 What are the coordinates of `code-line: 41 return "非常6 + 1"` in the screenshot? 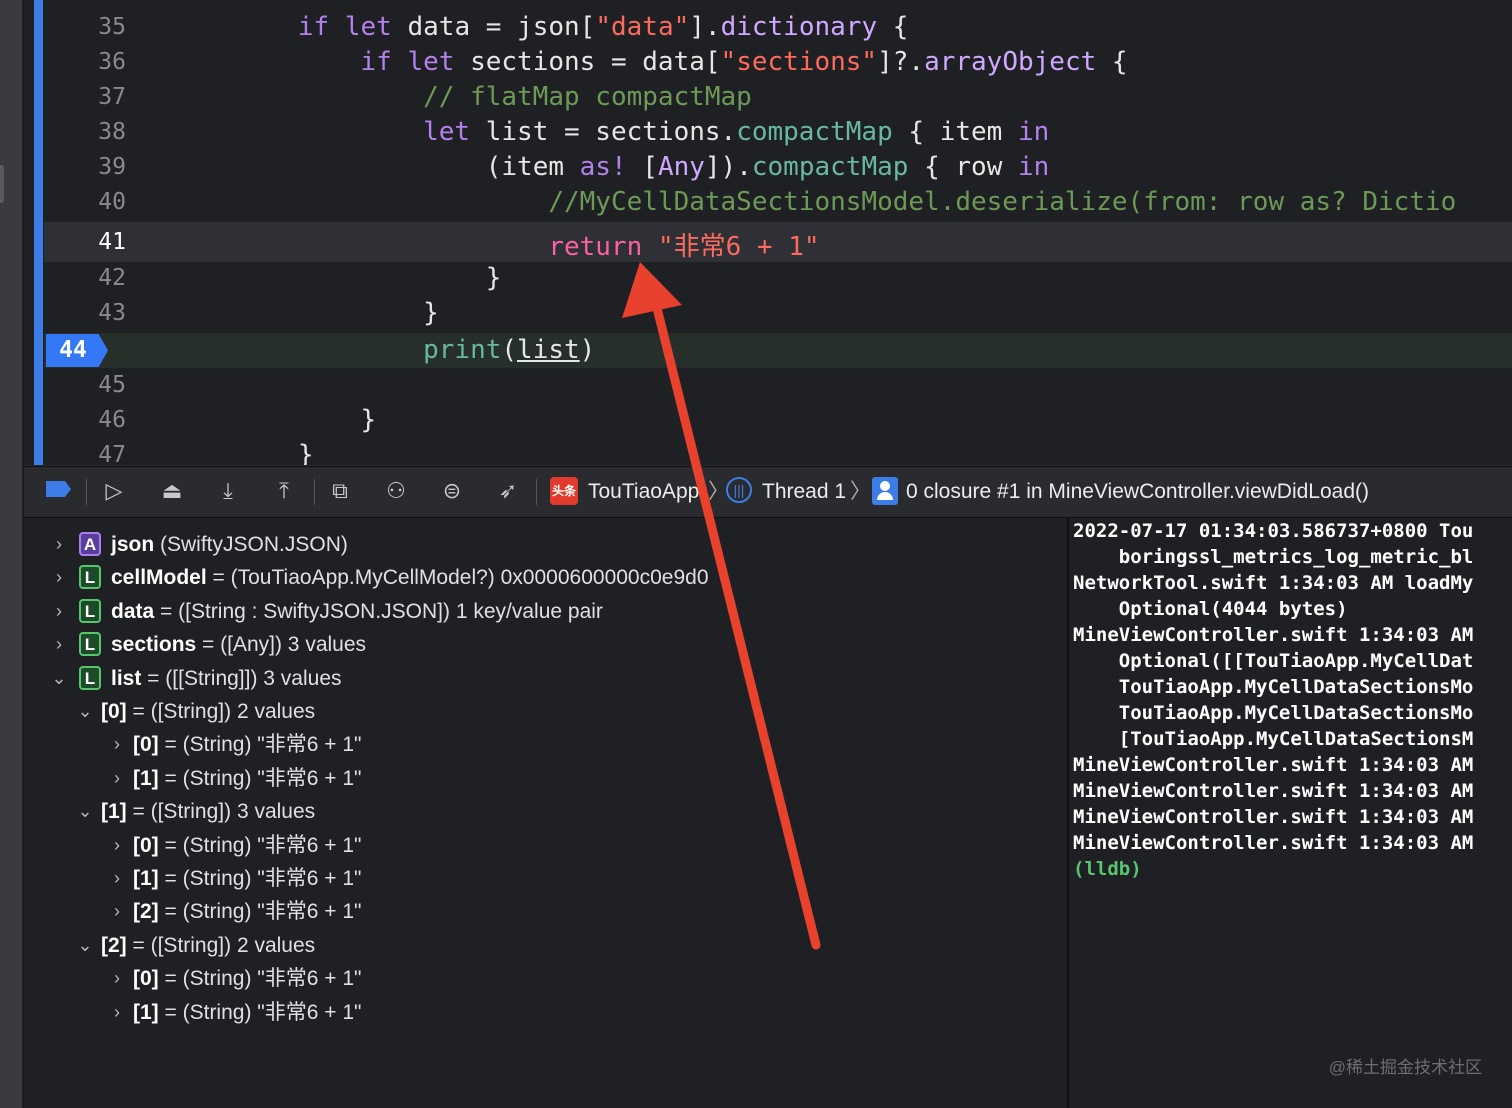 It's located at (778, 242).